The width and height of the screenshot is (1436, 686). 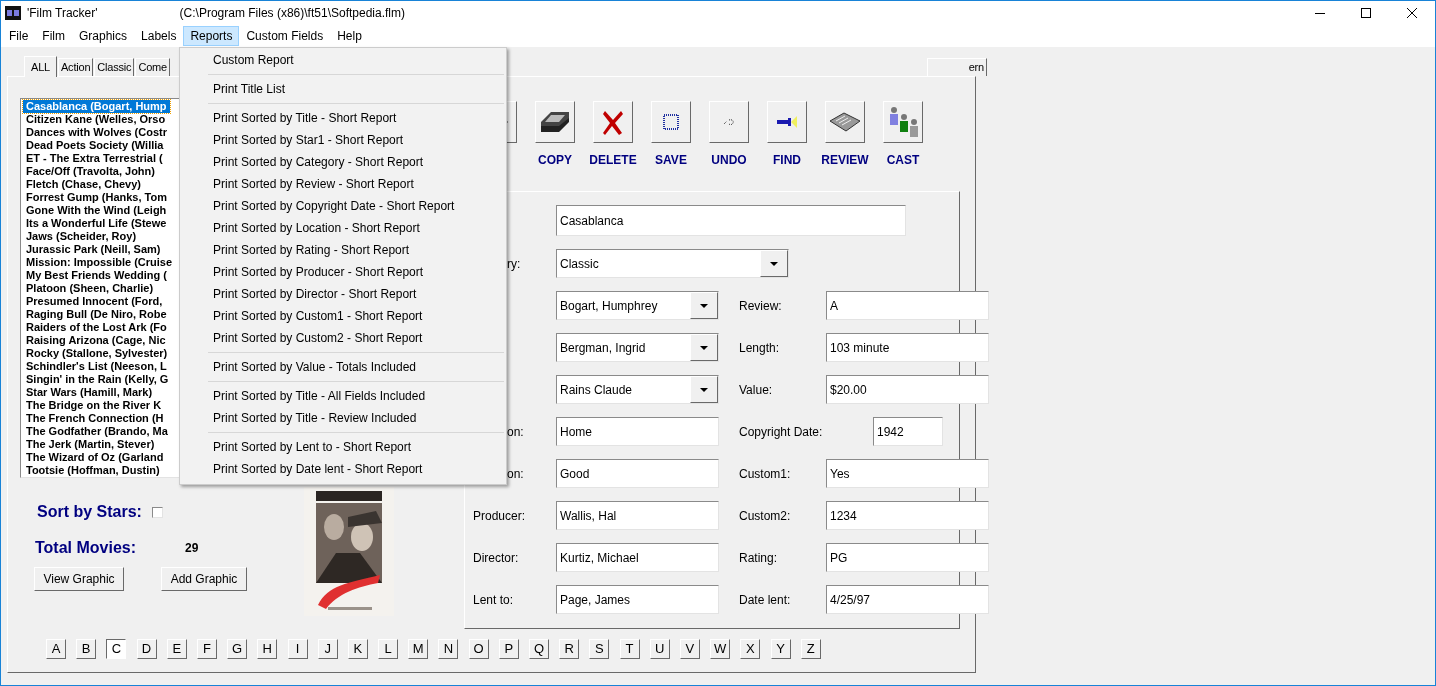 I want to click on tab: Come, so click(x=152, y=67).